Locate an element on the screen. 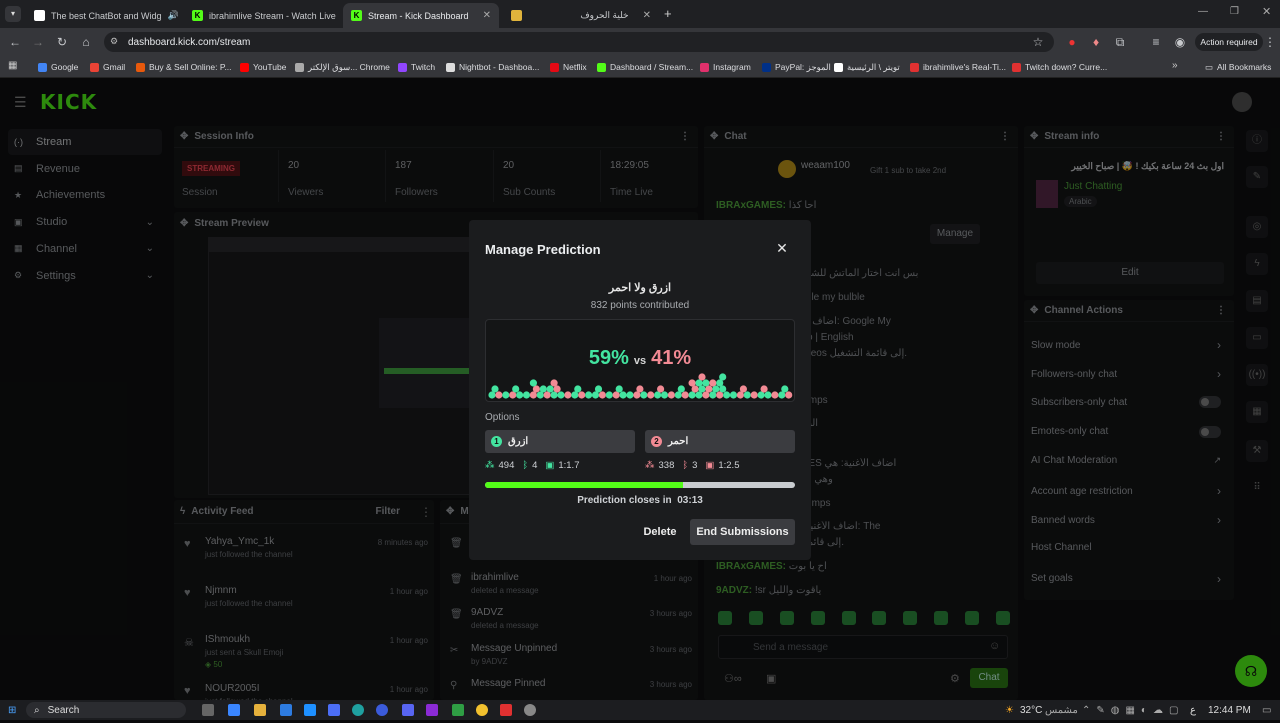 The height and width of the screenshot is (723, 1280). new-tab-button: + is located at coordinates (668, 13).